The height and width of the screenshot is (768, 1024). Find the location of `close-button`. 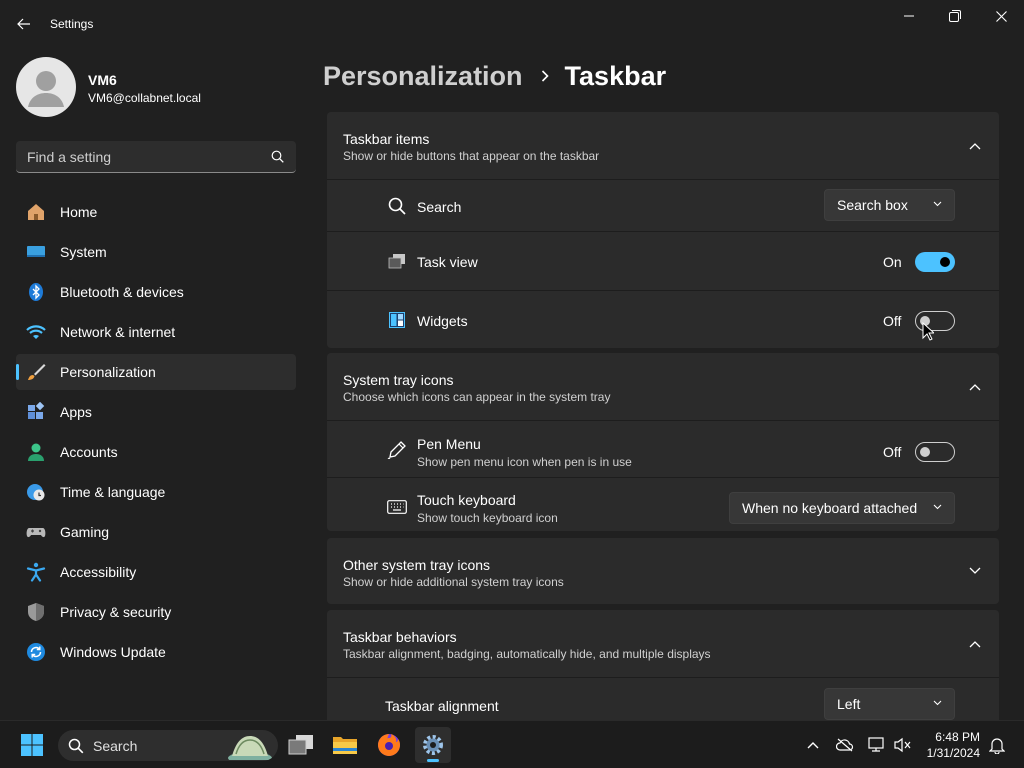

close-button is located at coordinates (1001, 16).